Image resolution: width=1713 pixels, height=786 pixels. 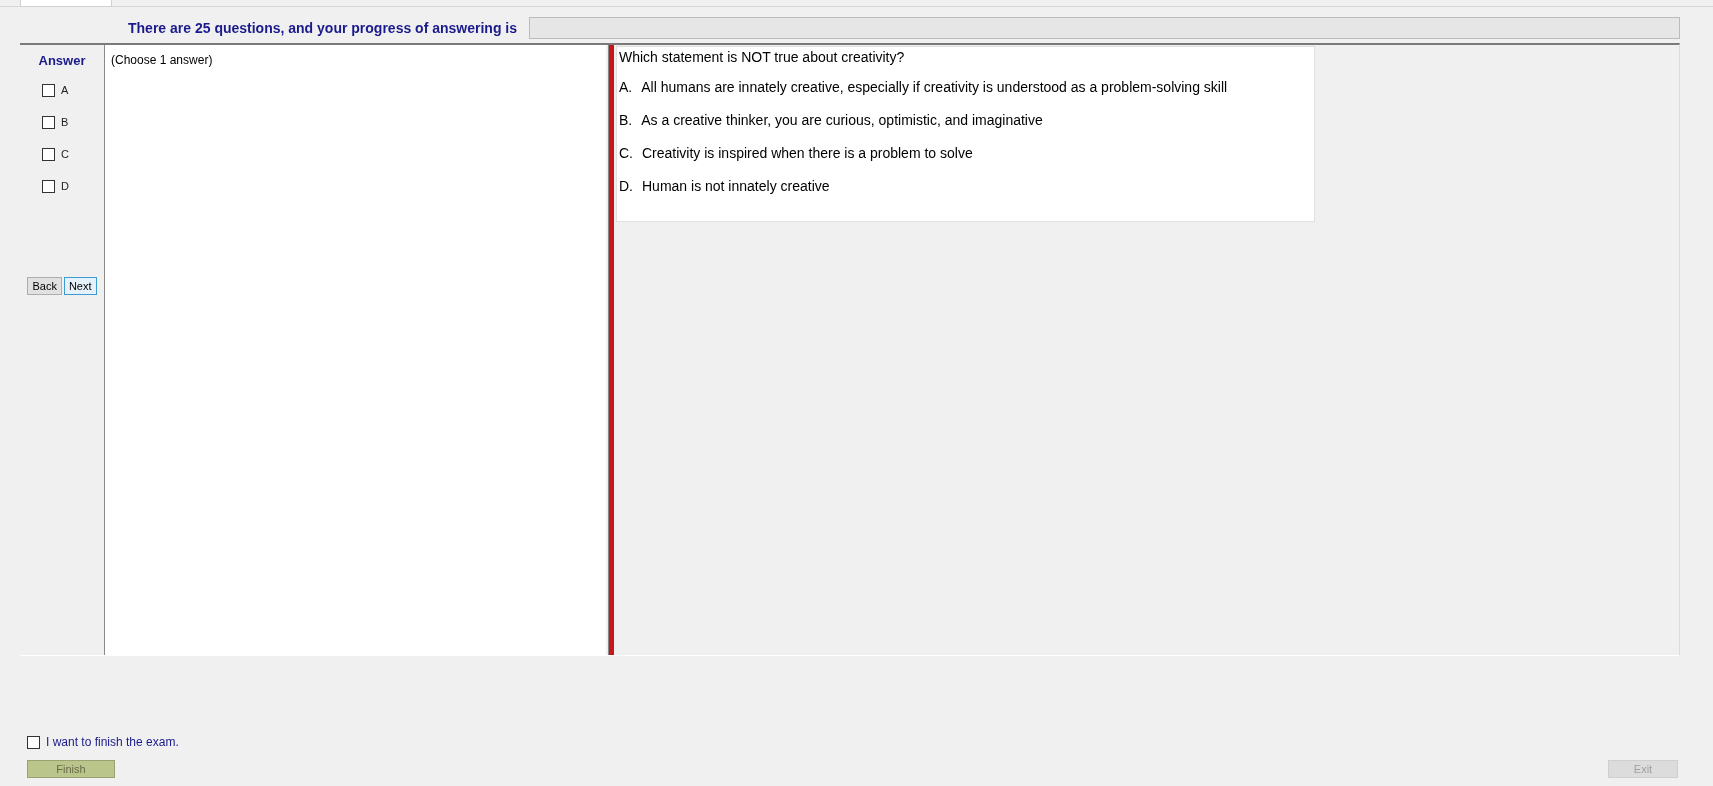 What do you see at coordinates (762, 58) in the screenshot?
I see `question-text: Which statement is NOT true about creativity?` at bounding box center [762, 58].